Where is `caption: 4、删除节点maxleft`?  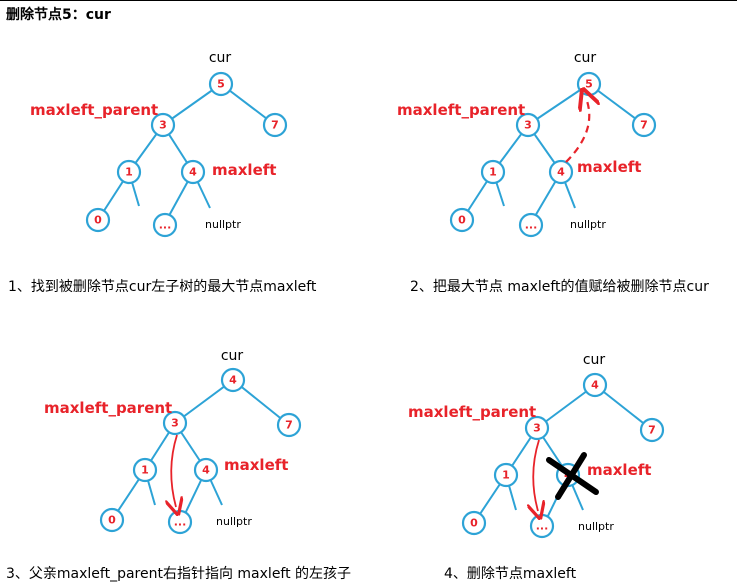
caption: 4、删除节点maxleft is located at coordinates (510, 574).